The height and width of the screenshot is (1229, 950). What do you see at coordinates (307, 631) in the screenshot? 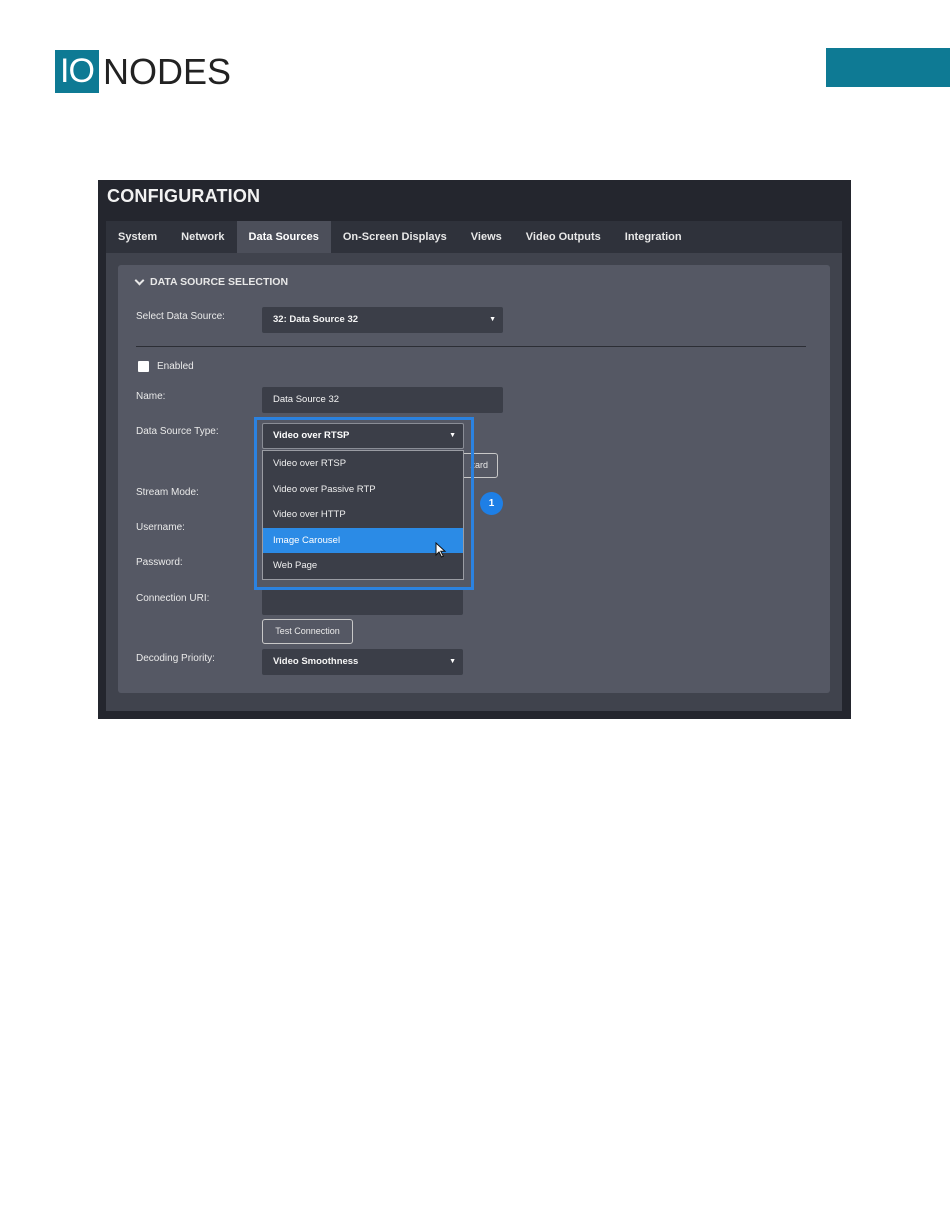
I see `test-connection-button: Test Connection` at bounding box center [307, 631].